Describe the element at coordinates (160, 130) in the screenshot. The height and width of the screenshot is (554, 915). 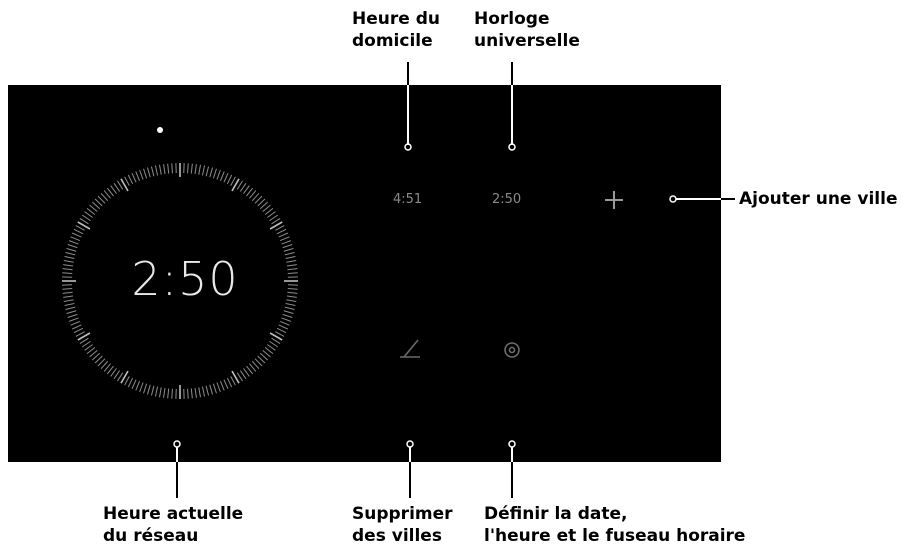
I see `top-indicator-dot` at that location.